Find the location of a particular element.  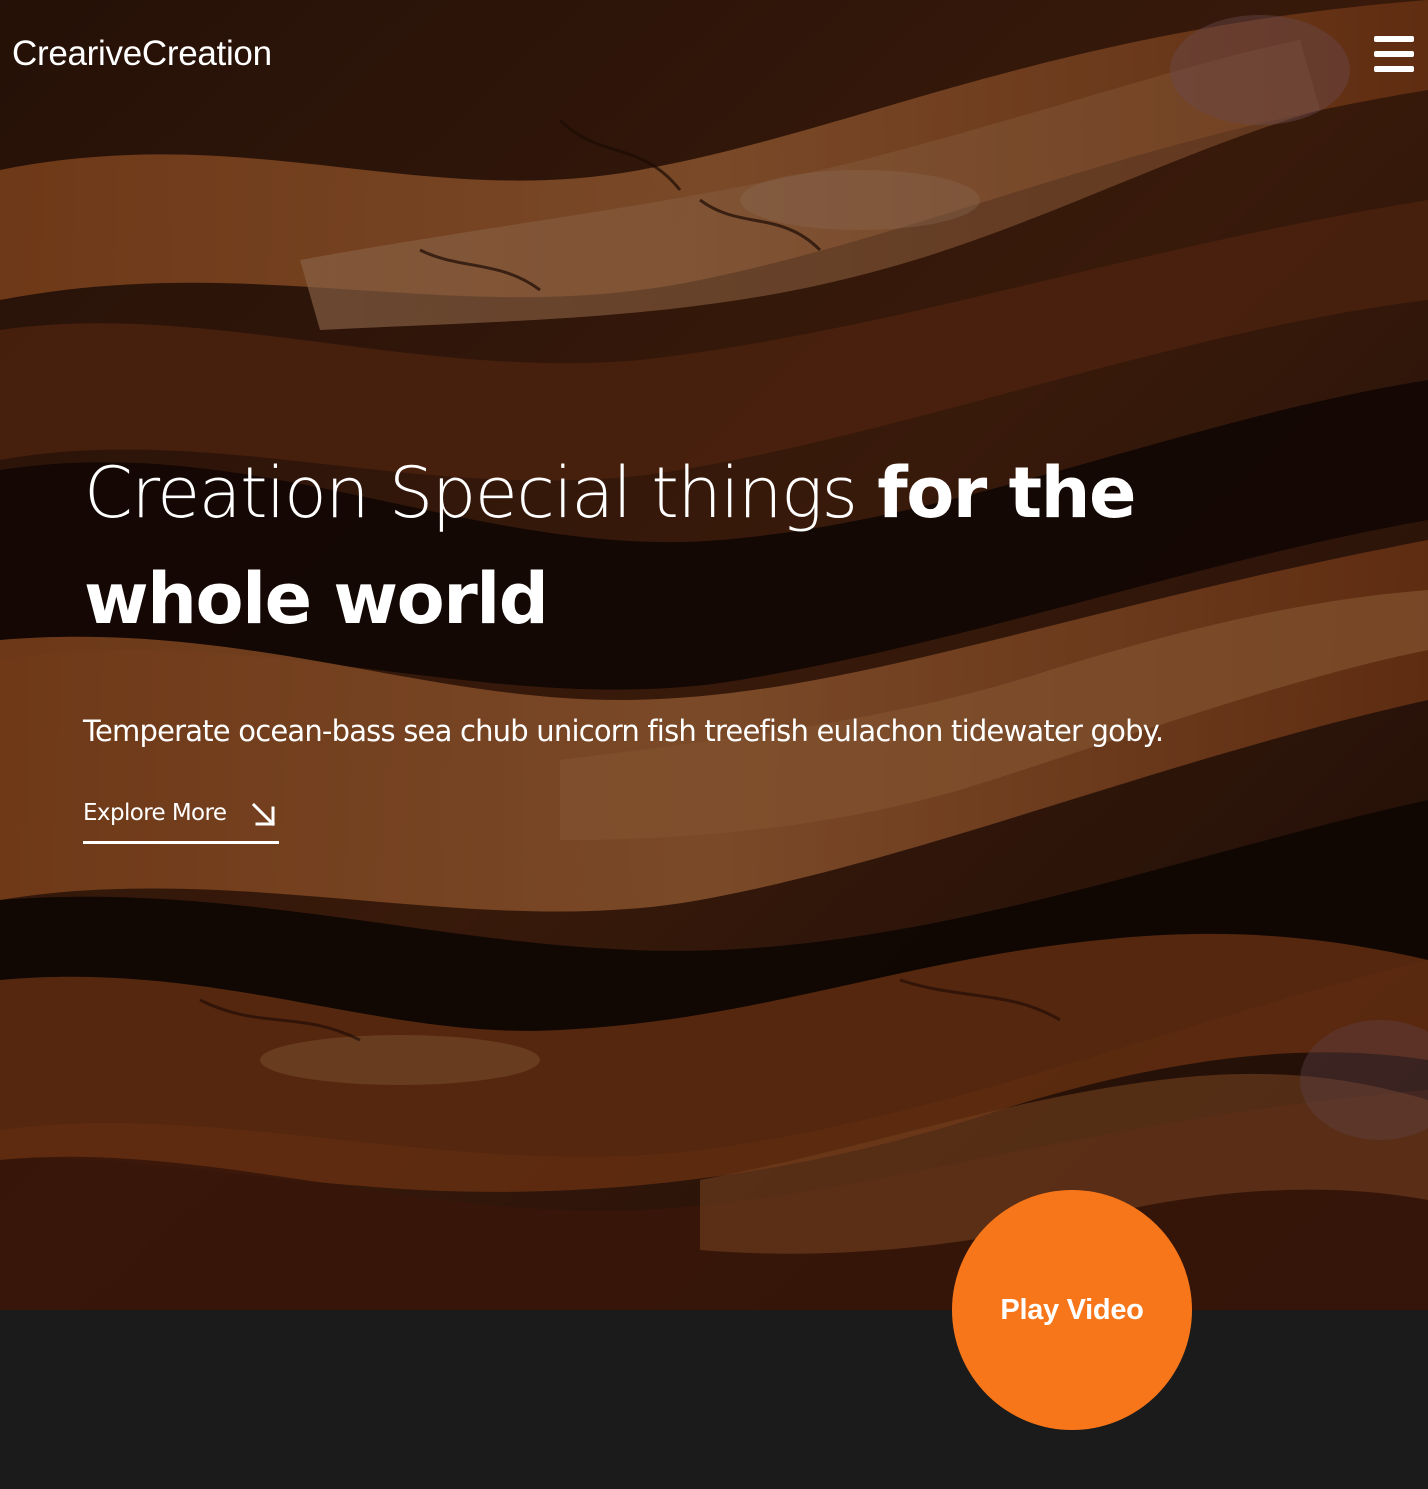

hamburger-menu-icon is located at coordinates (1393, 54).